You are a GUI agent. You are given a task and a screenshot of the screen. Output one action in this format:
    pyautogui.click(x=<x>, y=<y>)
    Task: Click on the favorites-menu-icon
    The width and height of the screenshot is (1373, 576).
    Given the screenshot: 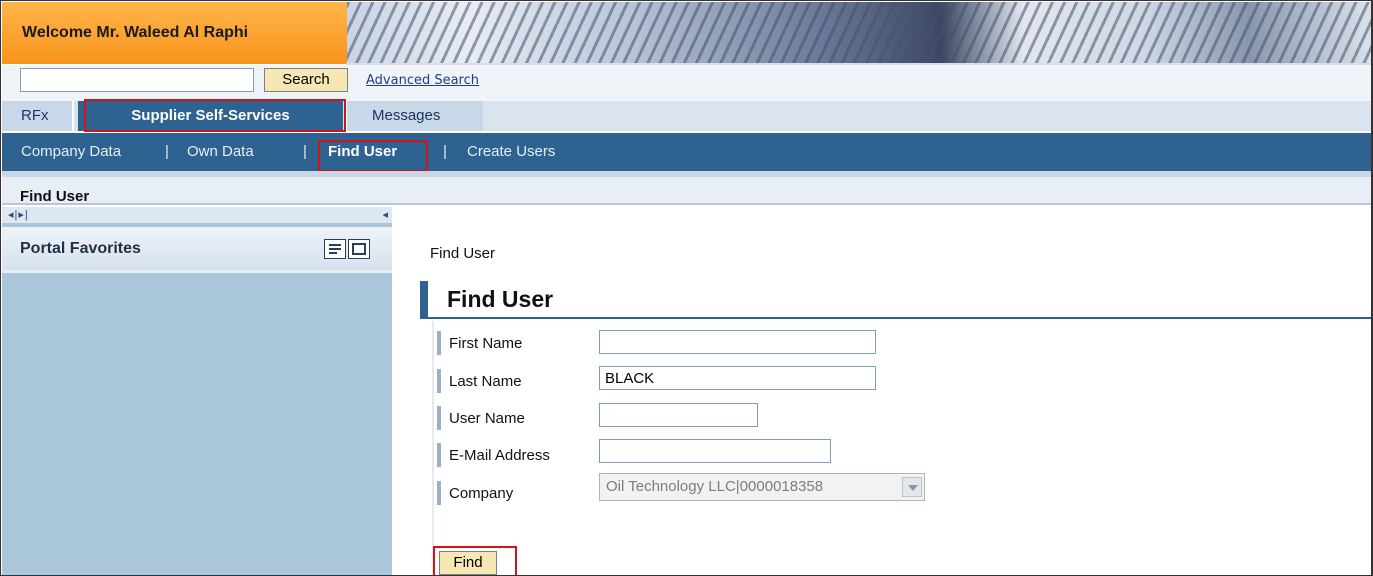 What is the action you would take?
    pyautogui.click(x=335, y=249)
    